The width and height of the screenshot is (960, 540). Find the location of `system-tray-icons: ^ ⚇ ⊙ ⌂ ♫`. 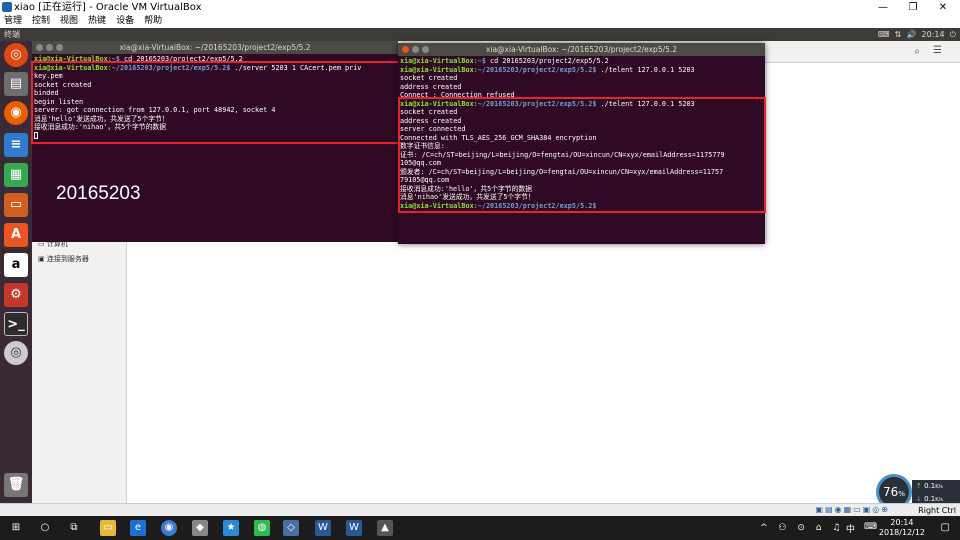

system-tray-icons: ^ ⚇ ⊙ ⌂ ♫ is located at coordinates (802, 528).